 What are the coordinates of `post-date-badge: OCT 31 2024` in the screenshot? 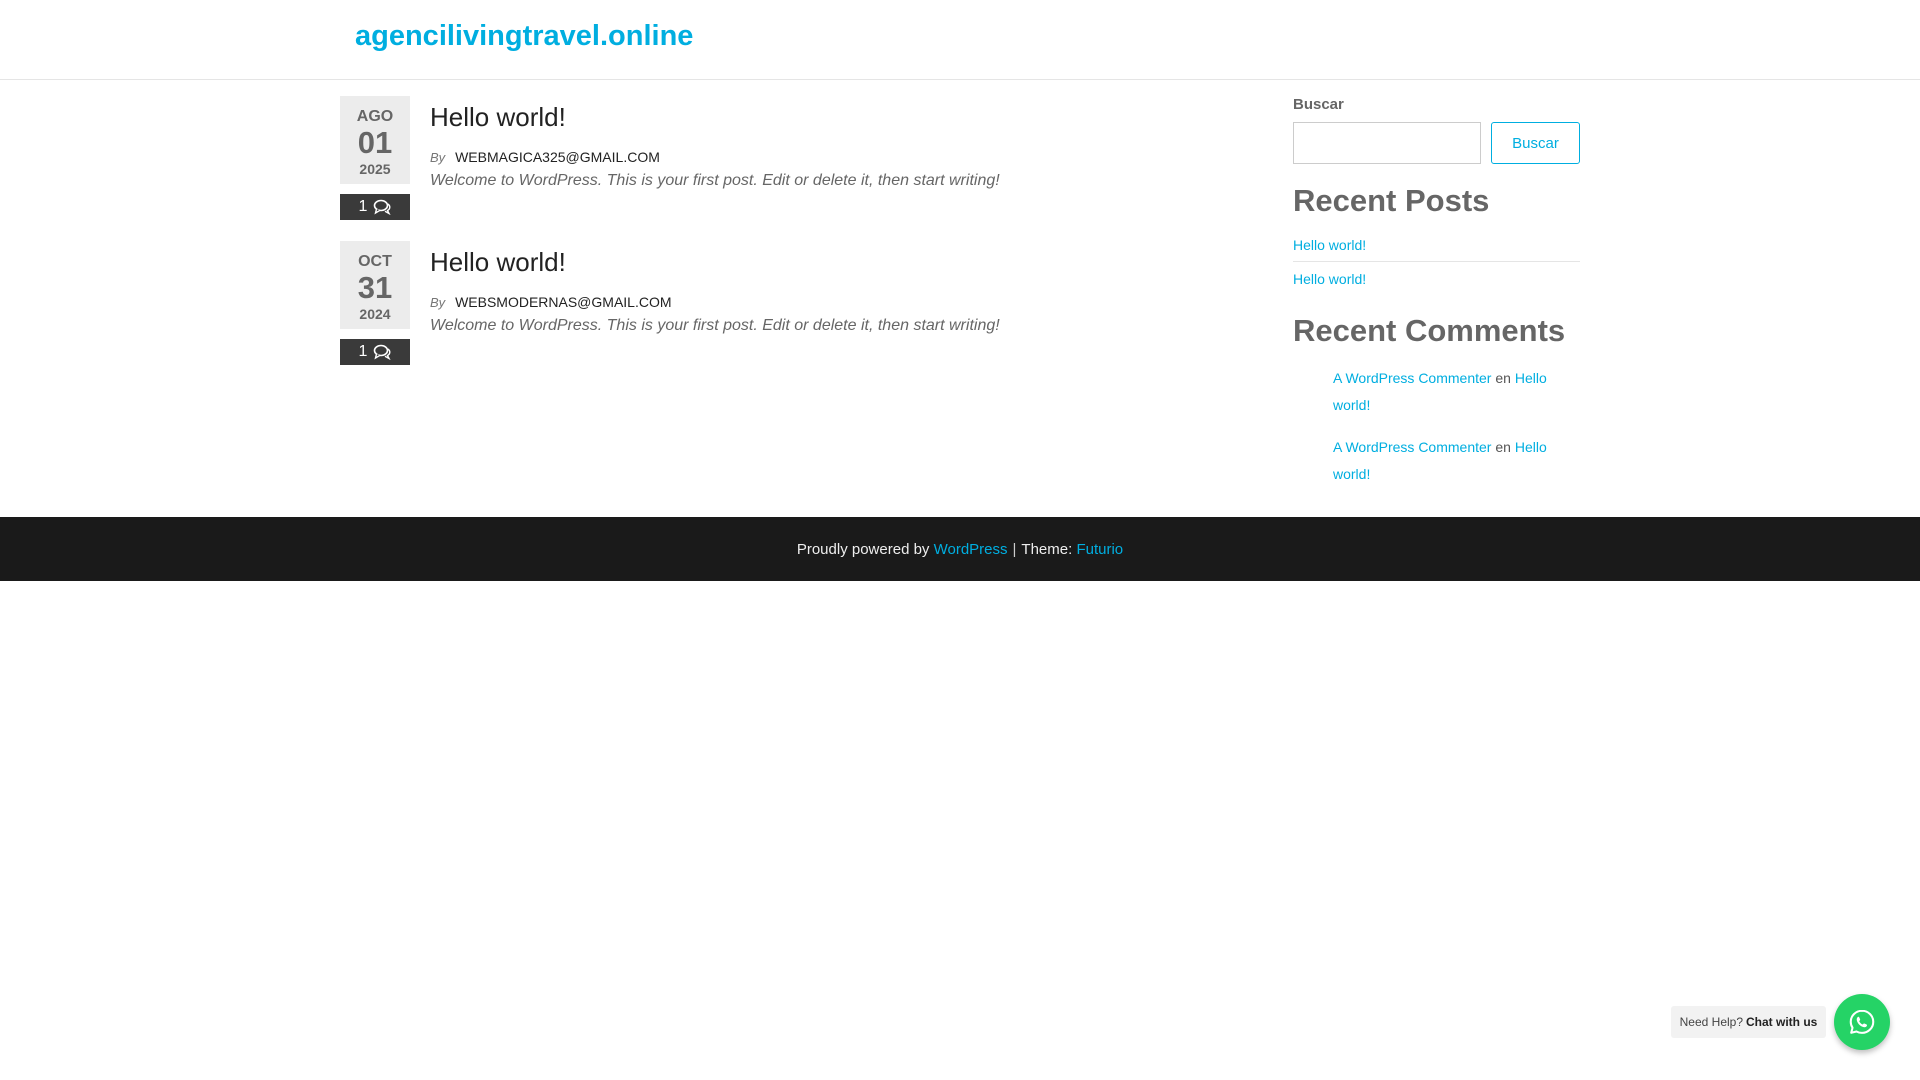 It's located at (375, 285).